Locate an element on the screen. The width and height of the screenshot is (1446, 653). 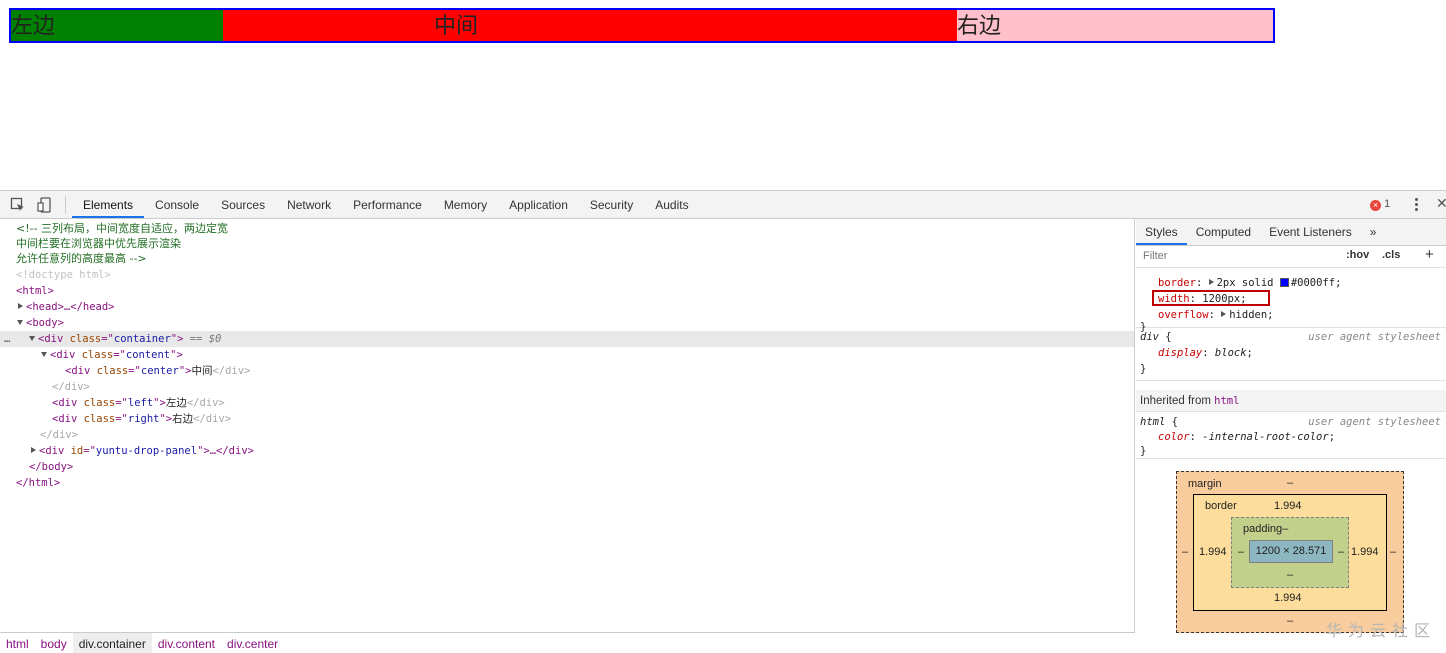
style-prop-color: color: -internal-root-color; is located at coordinates (1291, 437).